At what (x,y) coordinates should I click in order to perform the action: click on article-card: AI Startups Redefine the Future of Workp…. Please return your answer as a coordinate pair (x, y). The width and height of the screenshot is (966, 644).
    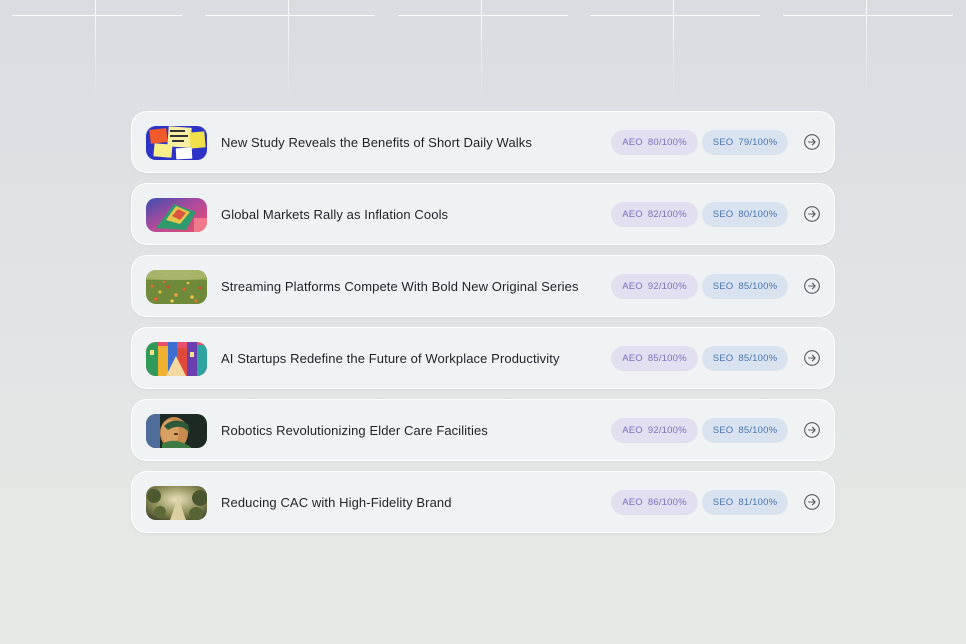
    Looking at the image, I should click on (483, 358).